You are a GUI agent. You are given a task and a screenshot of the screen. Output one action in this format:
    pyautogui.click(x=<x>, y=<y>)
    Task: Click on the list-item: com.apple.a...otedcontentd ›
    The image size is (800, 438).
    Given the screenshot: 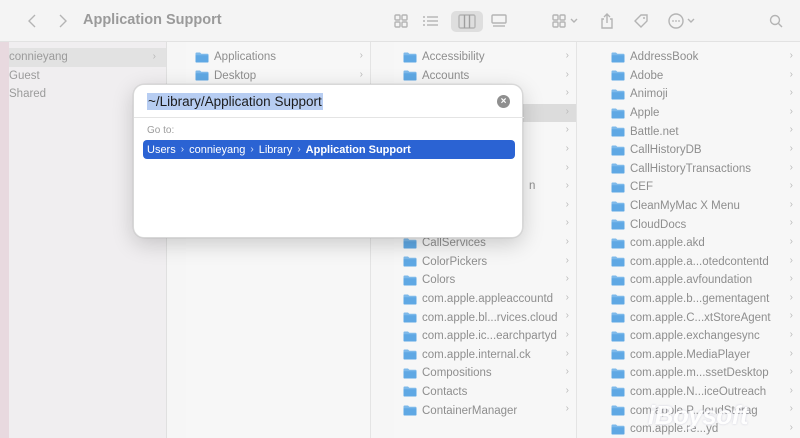 What is the action you would take?
    pyautogui.click(x=700, y=262)
    